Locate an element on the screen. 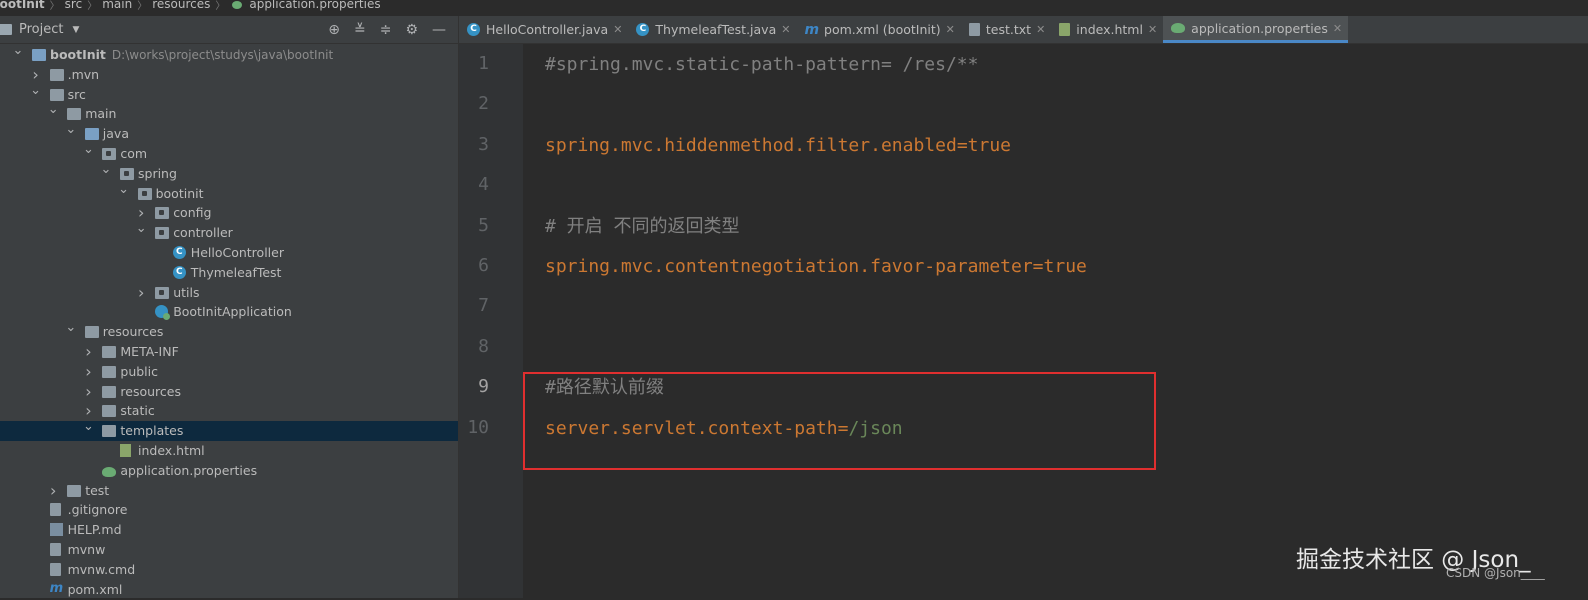 The width and height of the screenshot is (1588, 600). tree-item: › resources is located at coordinates (229, 392).